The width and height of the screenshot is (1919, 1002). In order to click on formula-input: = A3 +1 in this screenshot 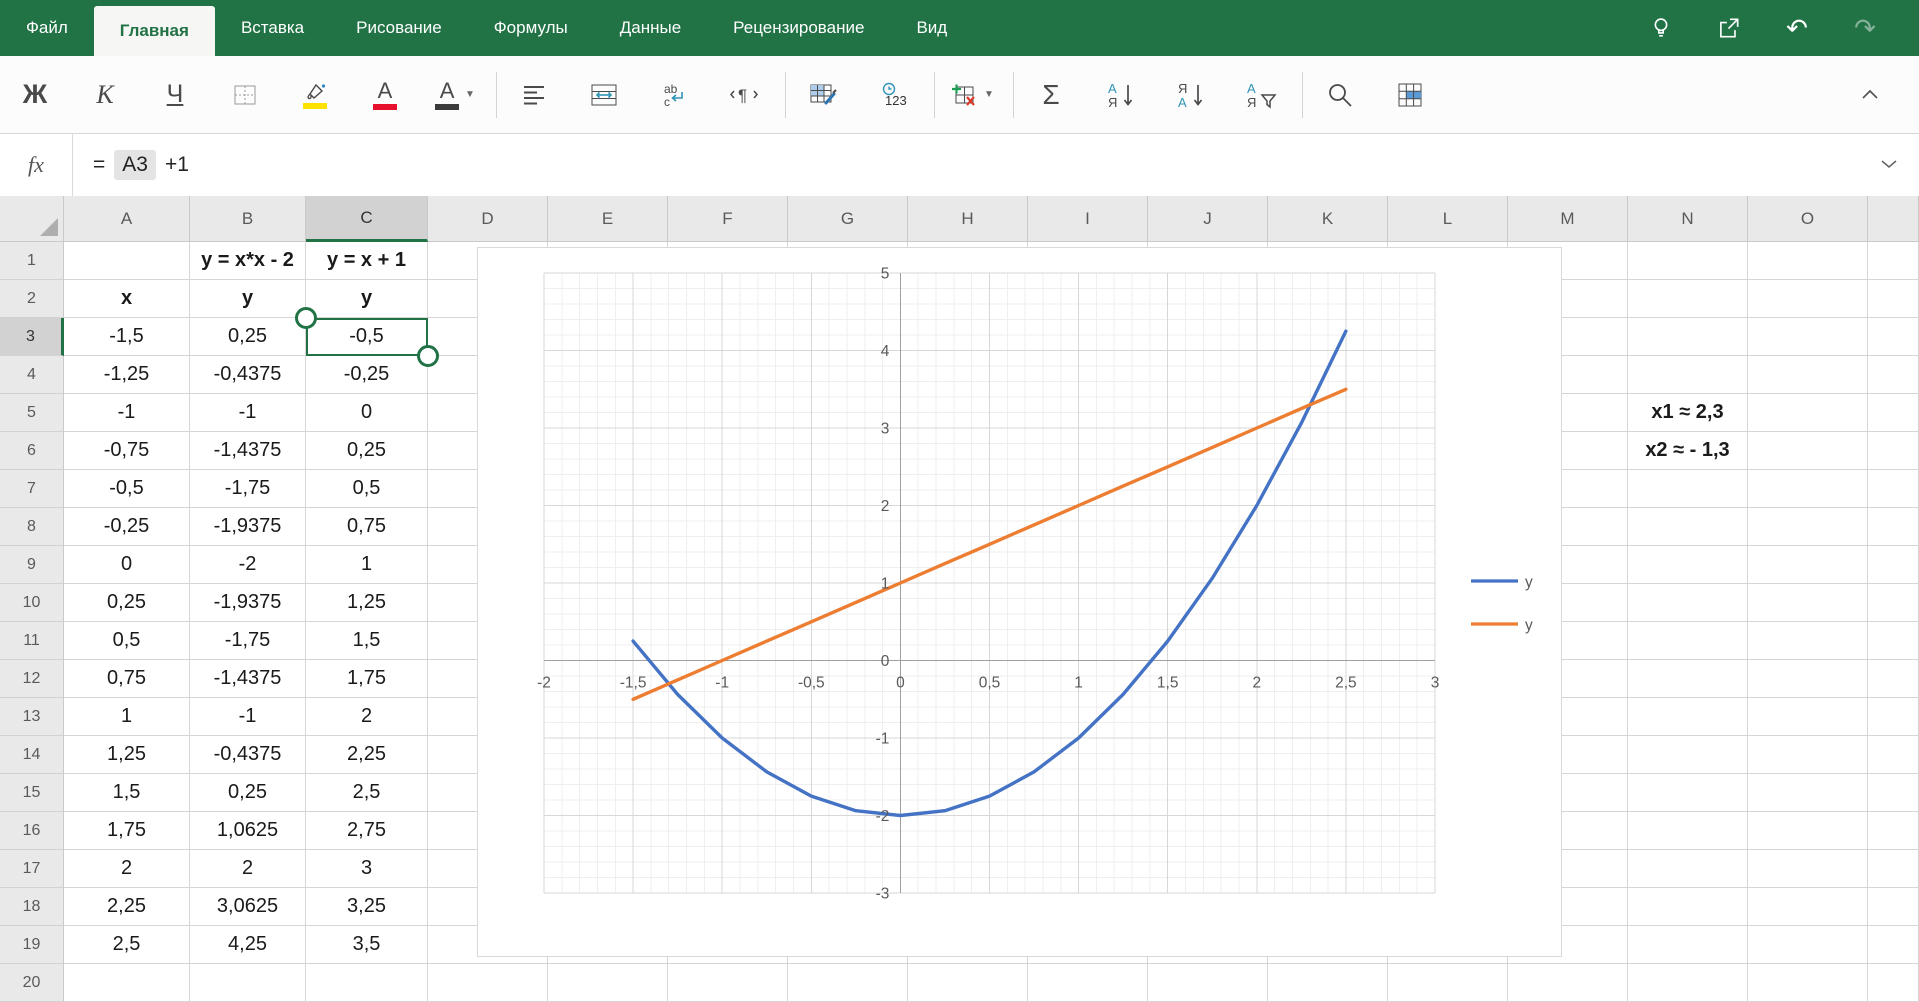, I will do `click(141, 165)`.